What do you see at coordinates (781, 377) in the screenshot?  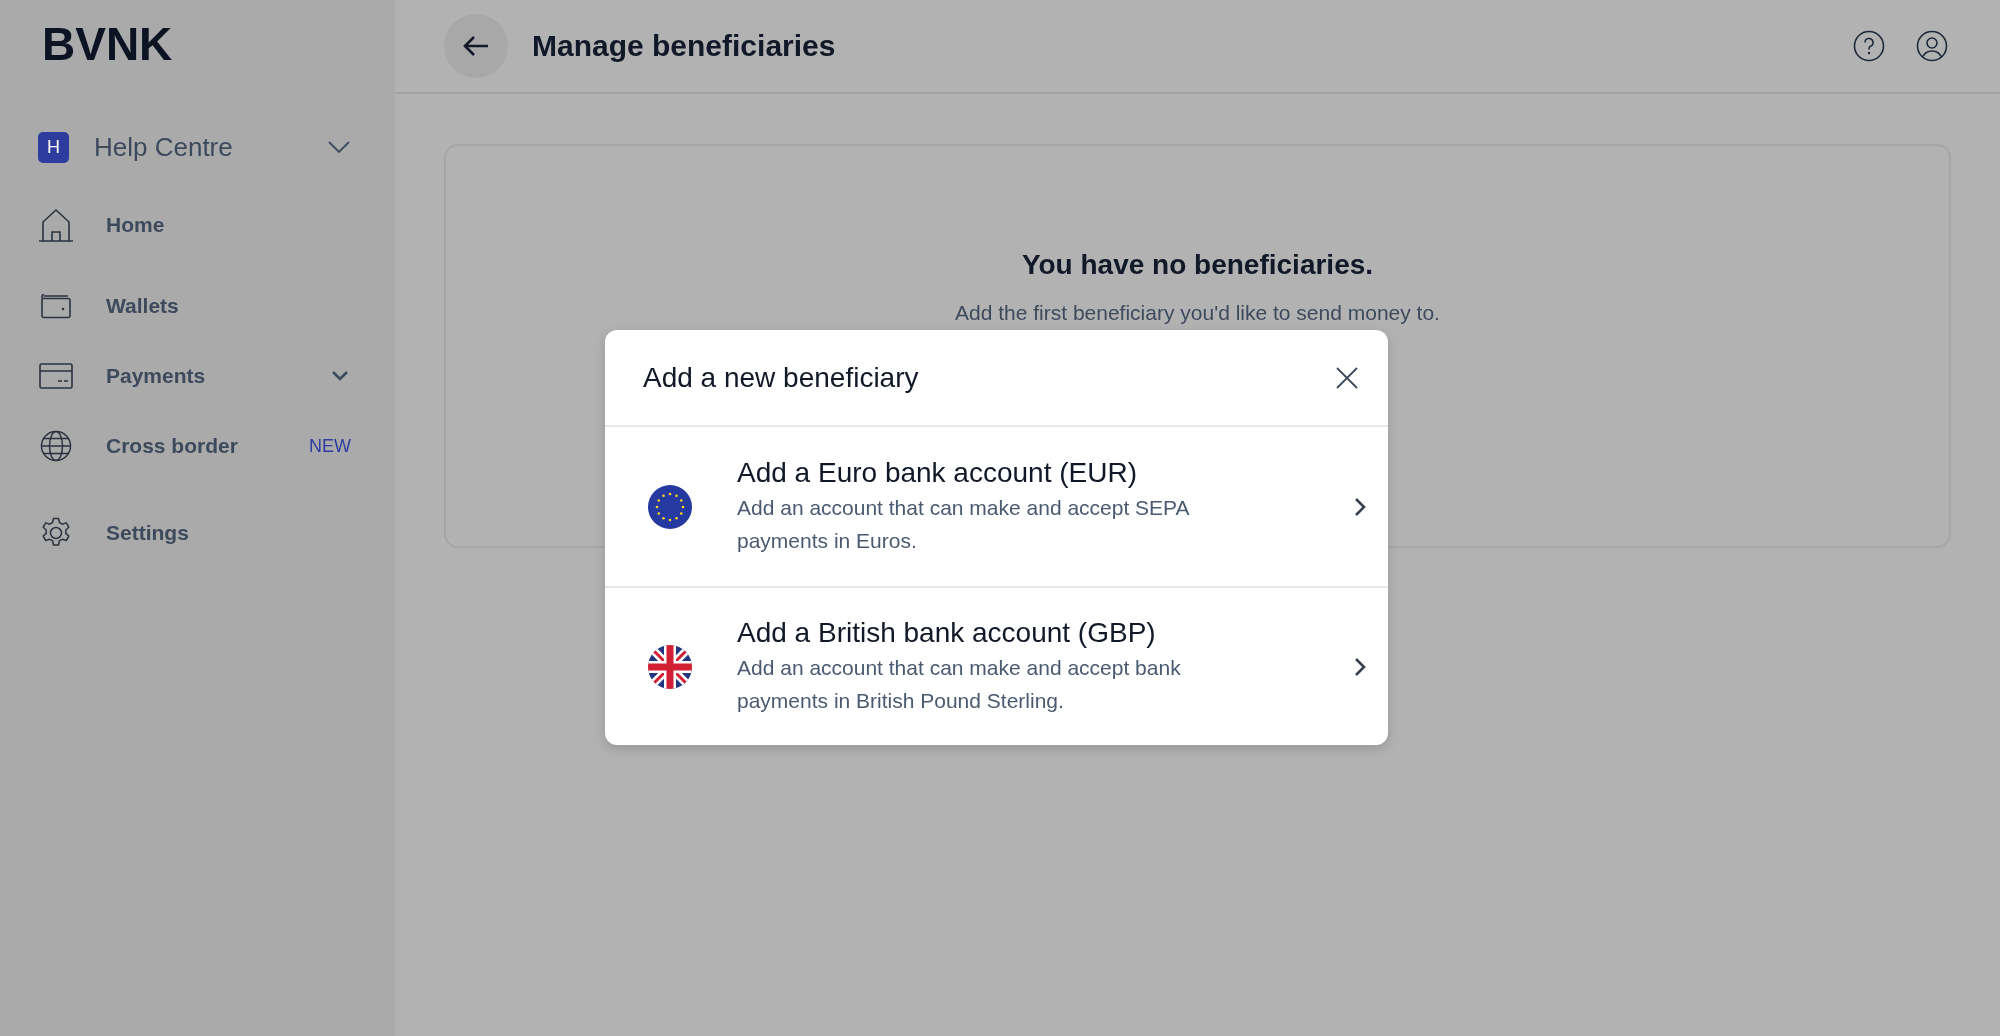 I see `modal-title: Add a new beneficiary` at bounding box center [781, 377].